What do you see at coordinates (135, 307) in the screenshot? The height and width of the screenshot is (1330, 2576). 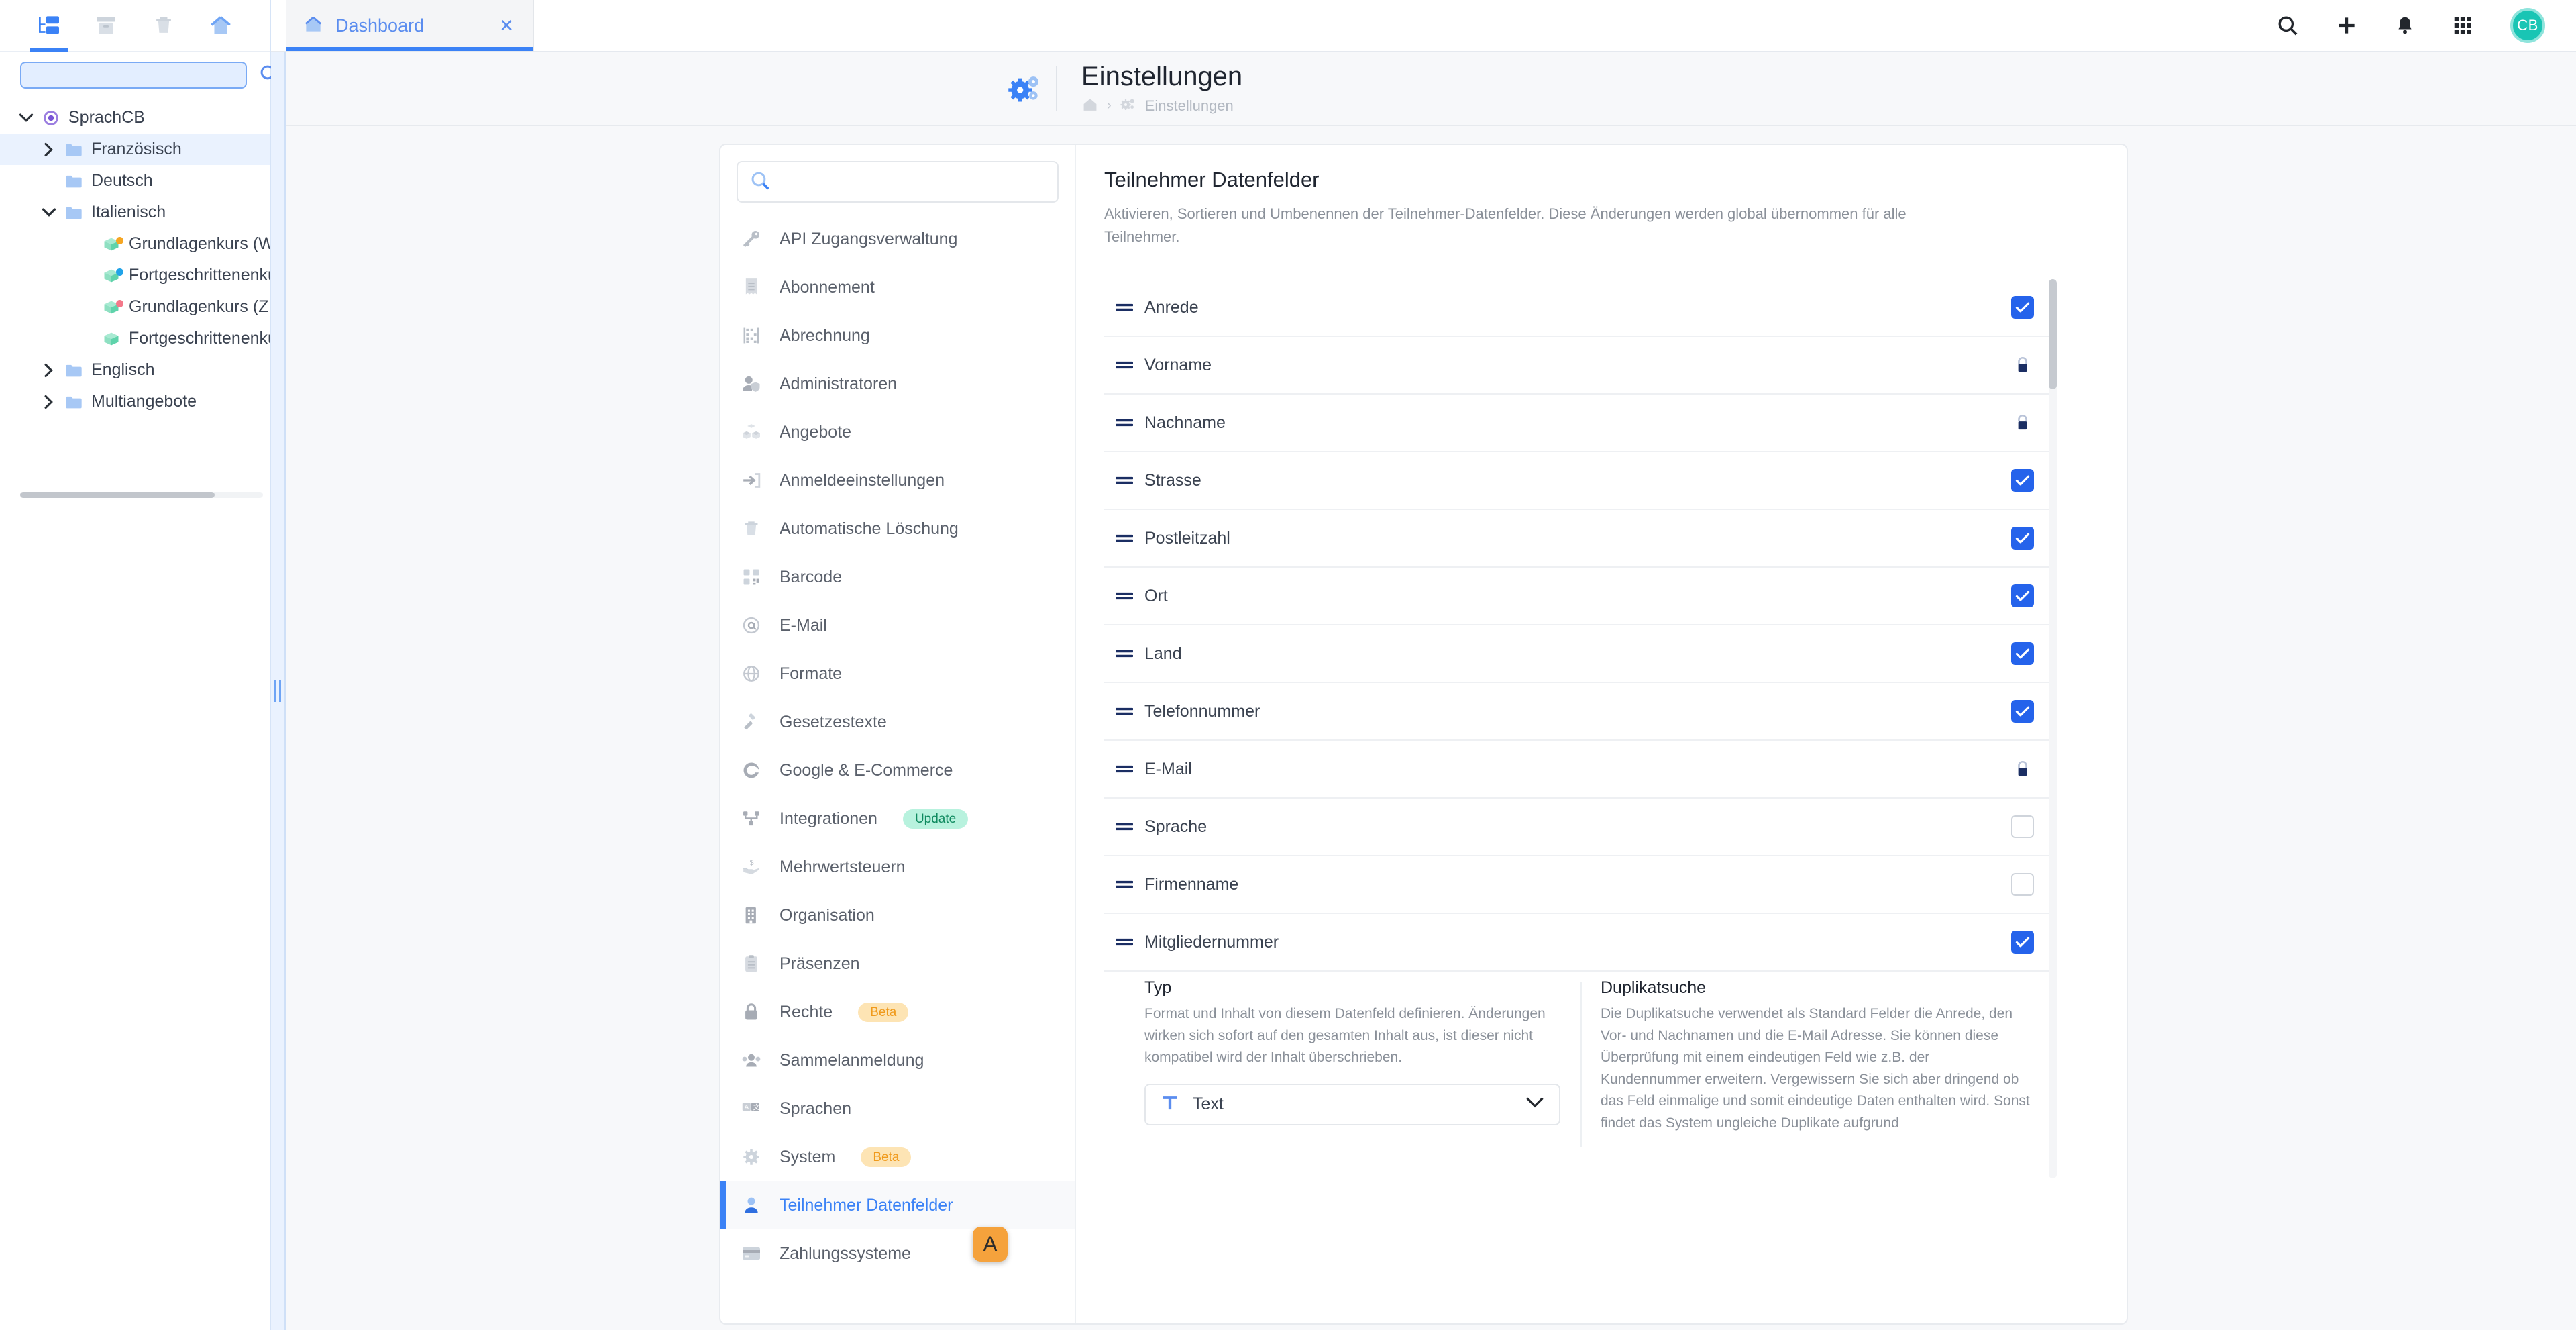 I see `tree-item: Grundlagenkurs (Züric` at bounding box center [135, 307].